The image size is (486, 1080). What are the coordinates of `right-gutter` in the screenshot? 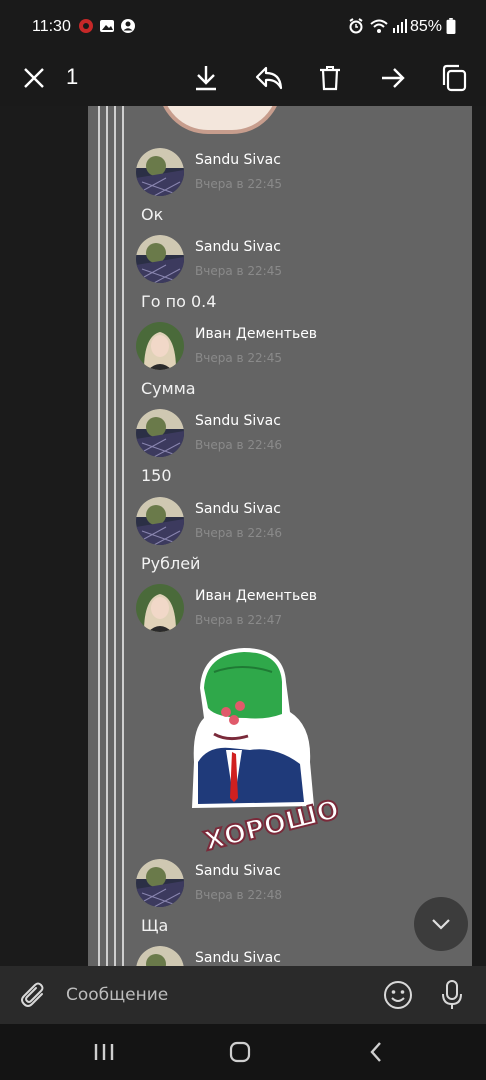 It's located at (479, 536).